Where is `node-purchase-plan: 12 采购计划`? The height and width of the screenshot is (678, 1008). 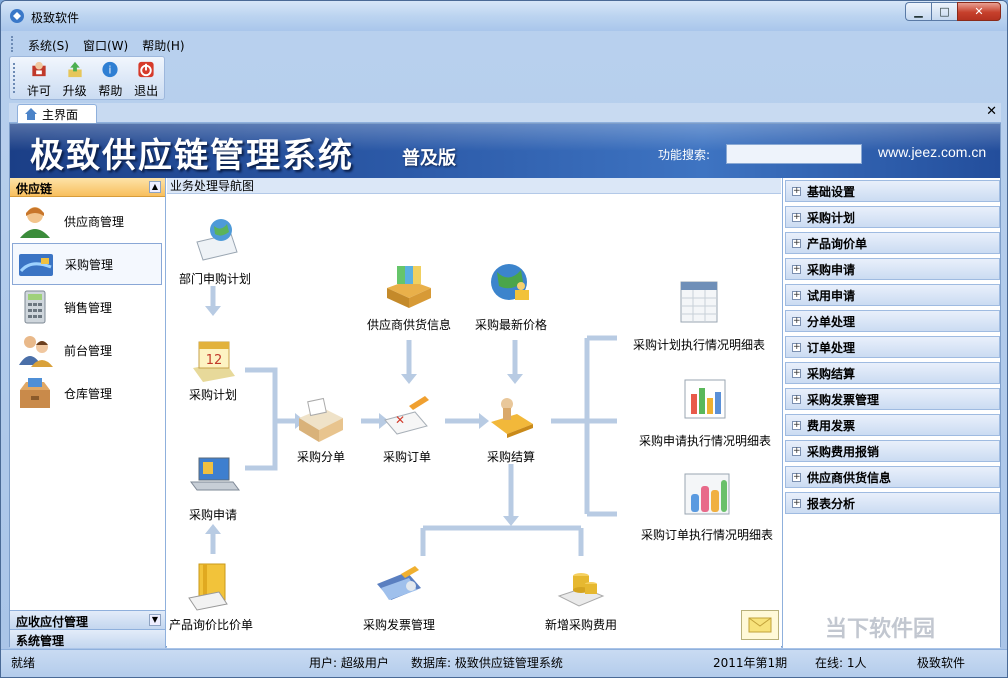 node-purchase-plan: 12 采购计划 is located at coordinates (213, 365).